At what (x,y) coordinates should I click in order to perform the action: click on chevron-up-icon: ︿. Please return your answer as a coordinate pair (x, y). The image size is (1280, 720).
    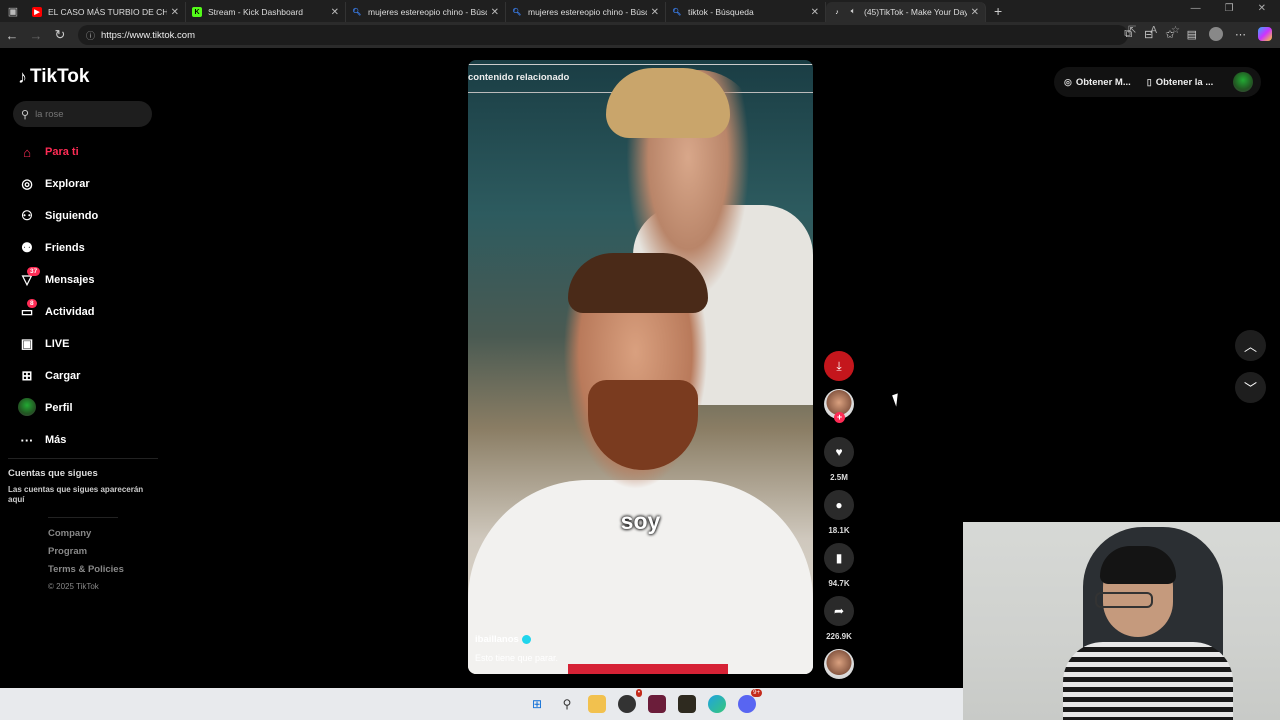
    Looking at the image, I should click on (1250, 346).